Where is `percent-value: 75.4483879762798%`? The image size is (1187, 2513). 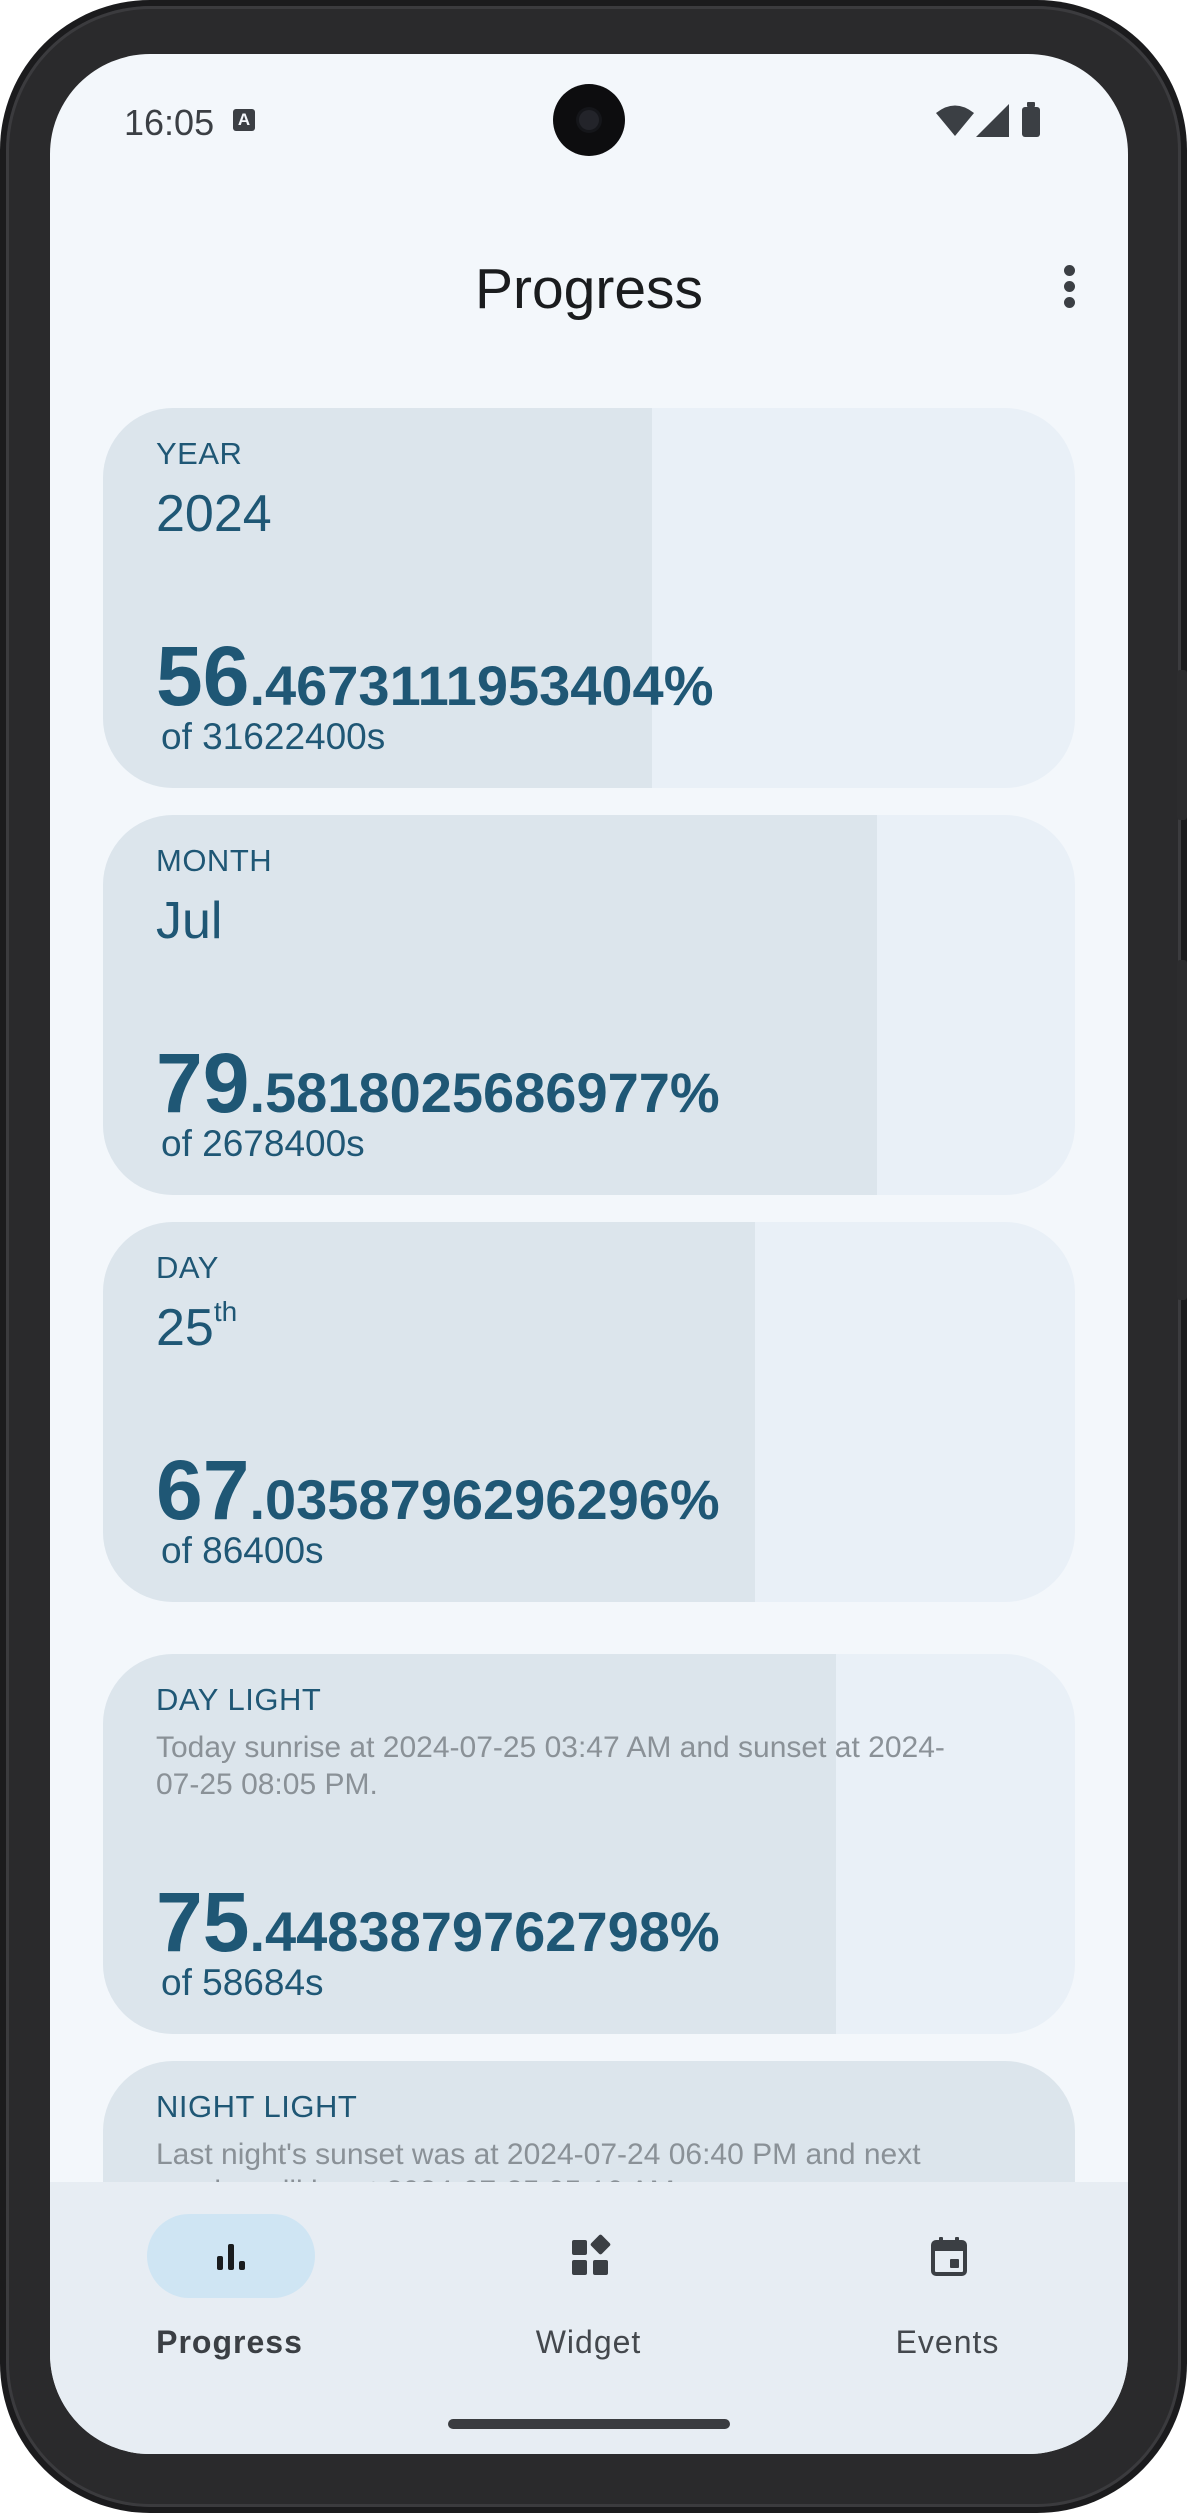 percent-value: 75.4483879762798% is located at coordinates (438, 1922).